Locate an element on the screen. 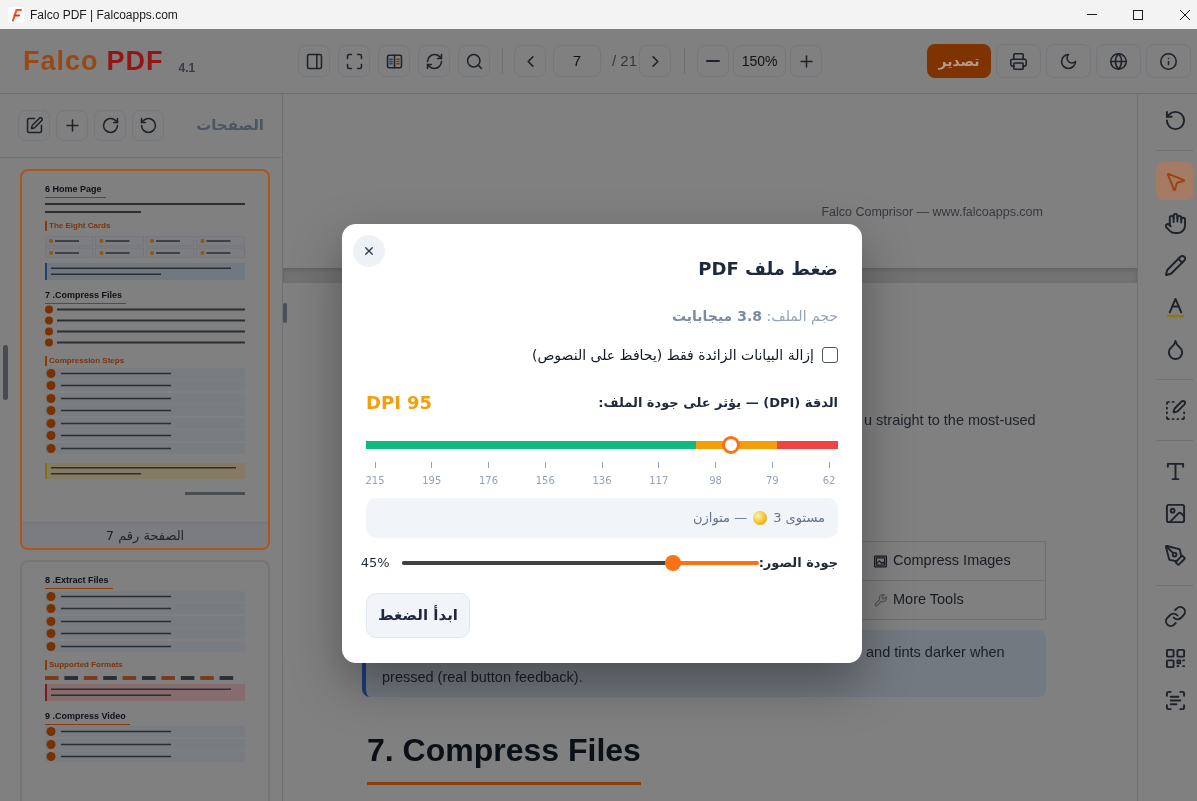 The width and height of the screenshot is (1197, 801). page-footer-text: Falco Comprisor — www.falcoapps.com is located at coordinates (932, 212).